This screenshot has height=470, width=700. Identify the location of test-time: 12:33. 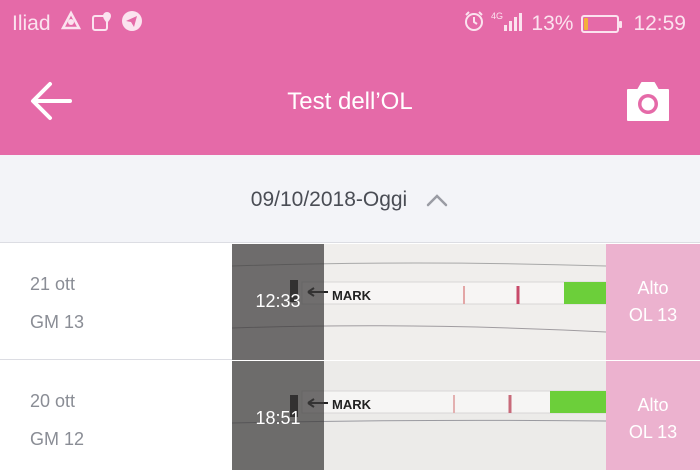
(278, 301).